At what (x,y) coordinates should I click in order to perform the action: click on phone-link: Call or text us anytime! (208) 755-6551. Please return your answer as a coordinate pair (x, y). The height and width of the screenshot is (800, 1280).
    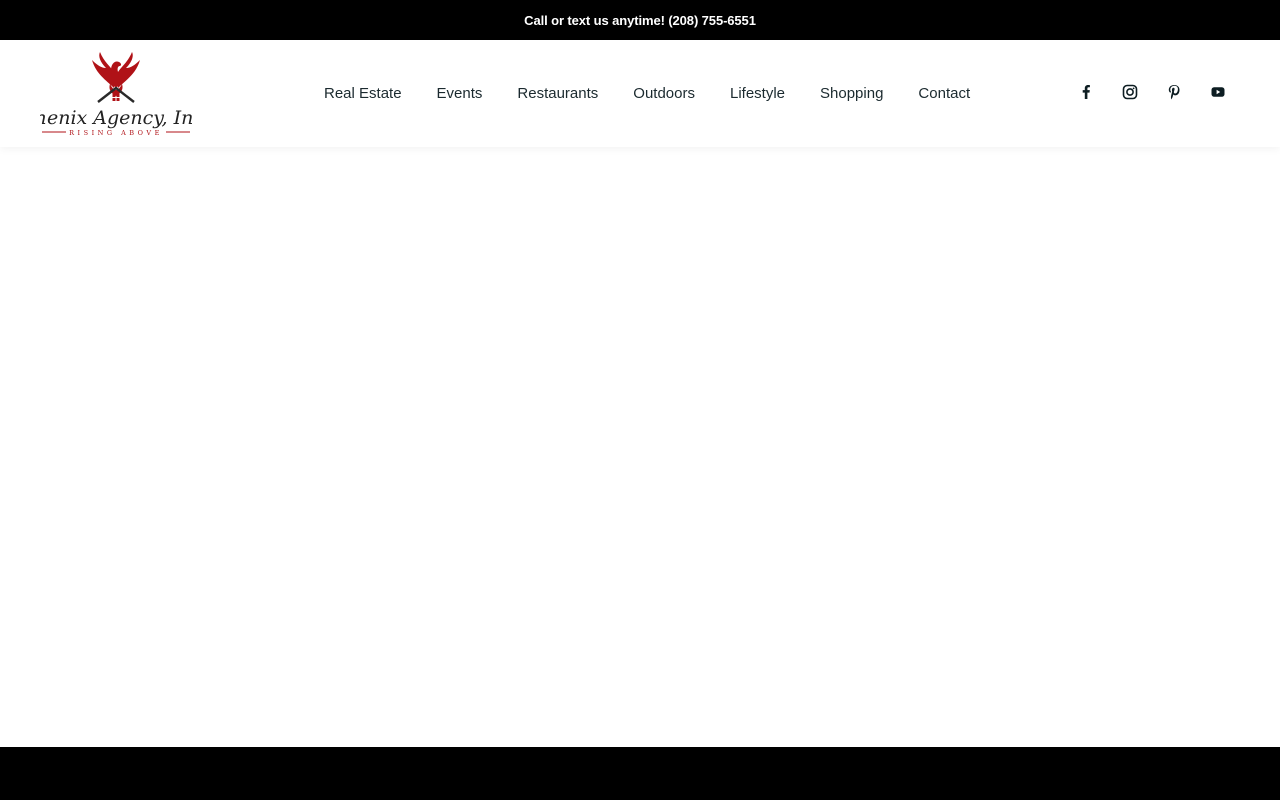
    Looking at the image, I should click on (640, 20).